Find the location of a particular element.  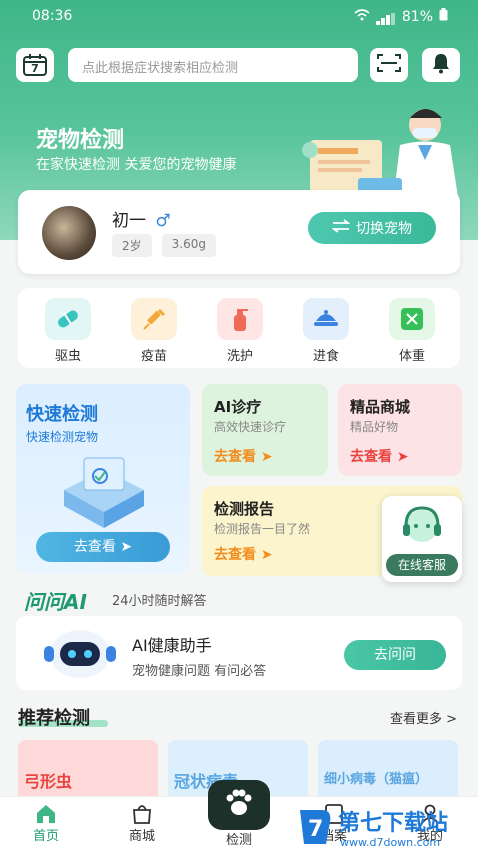

signal-icon is located at coordinates (385, 17).